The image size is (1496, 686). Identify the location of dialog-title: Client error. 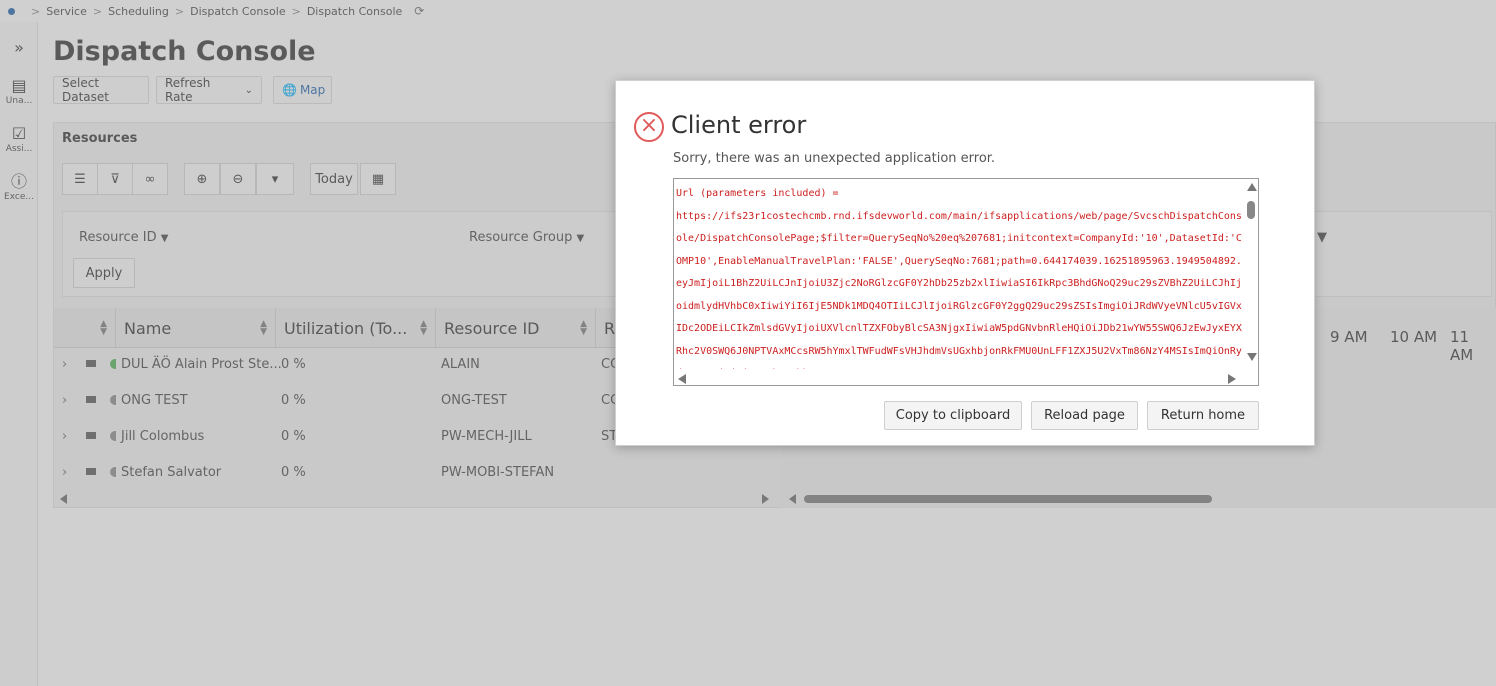
(739, 125).